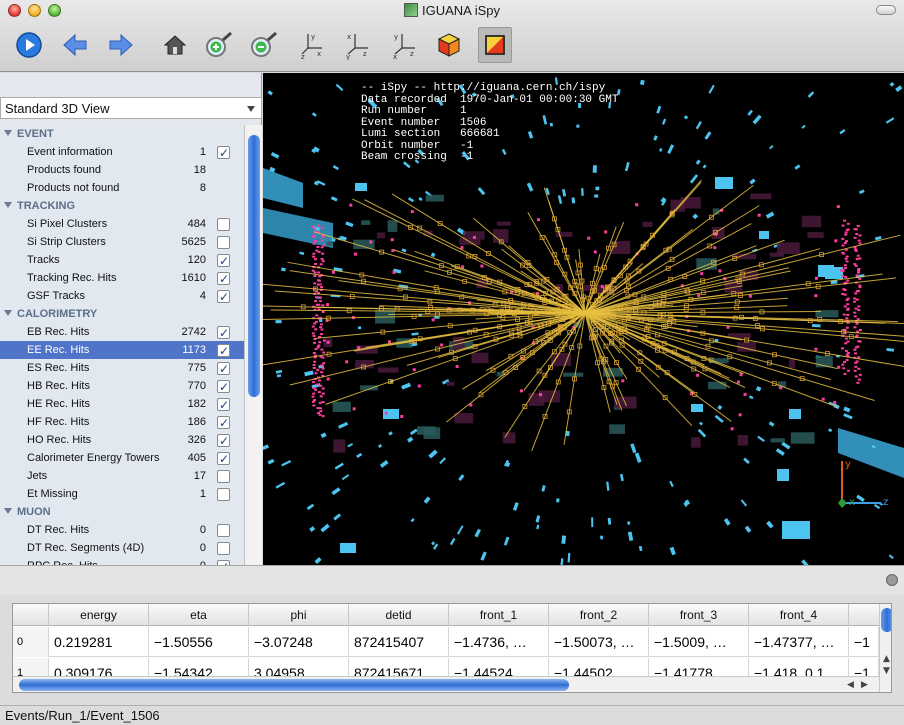 The height and width of the screenshot is (725, 904). Describe the element at coordinates (122, 278) in the screenshot. I see `tree-item-tracking-rec-hits: Tracking Rec. Hits 1610` at that location.